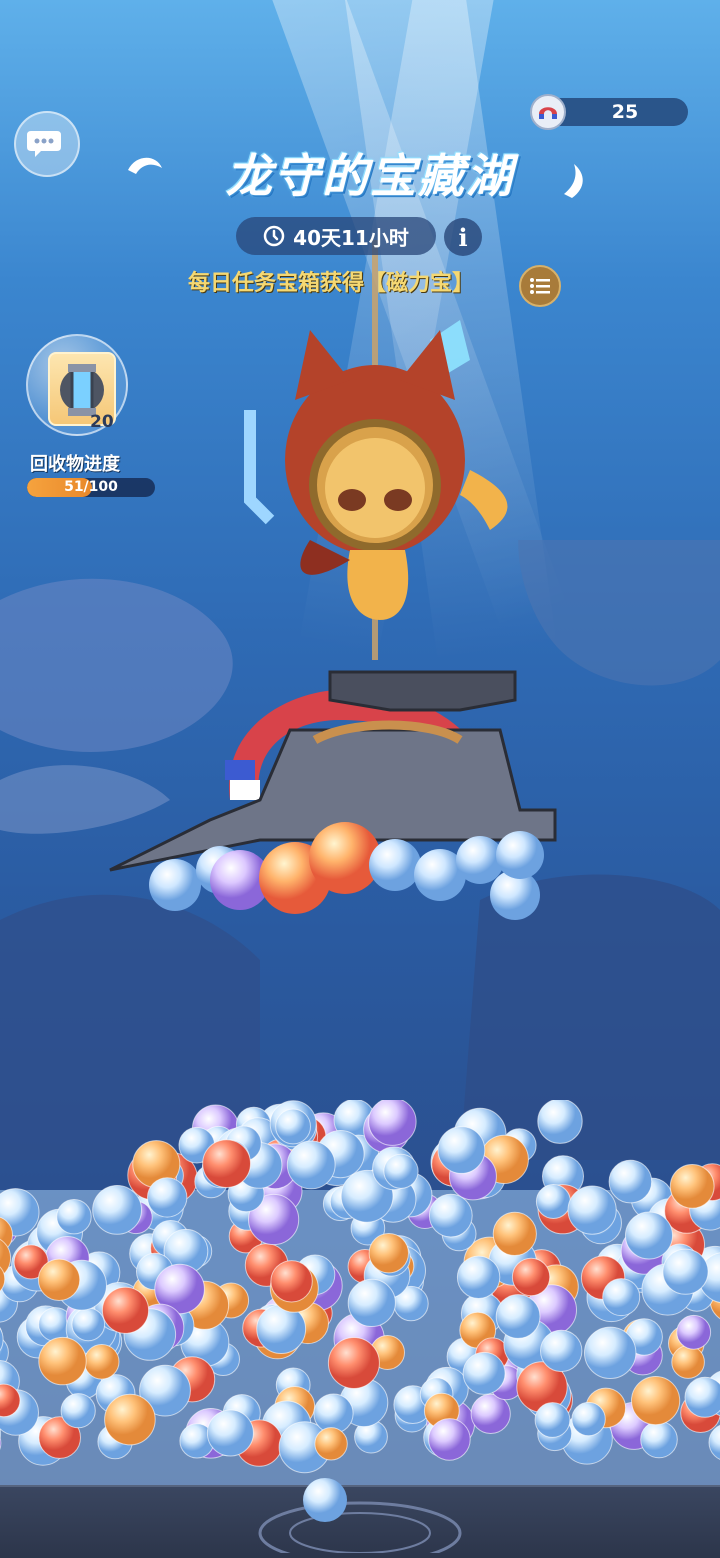  Describe the element at coordinates (44, 144) in the screenshot. I see `chat-icon` at that location.